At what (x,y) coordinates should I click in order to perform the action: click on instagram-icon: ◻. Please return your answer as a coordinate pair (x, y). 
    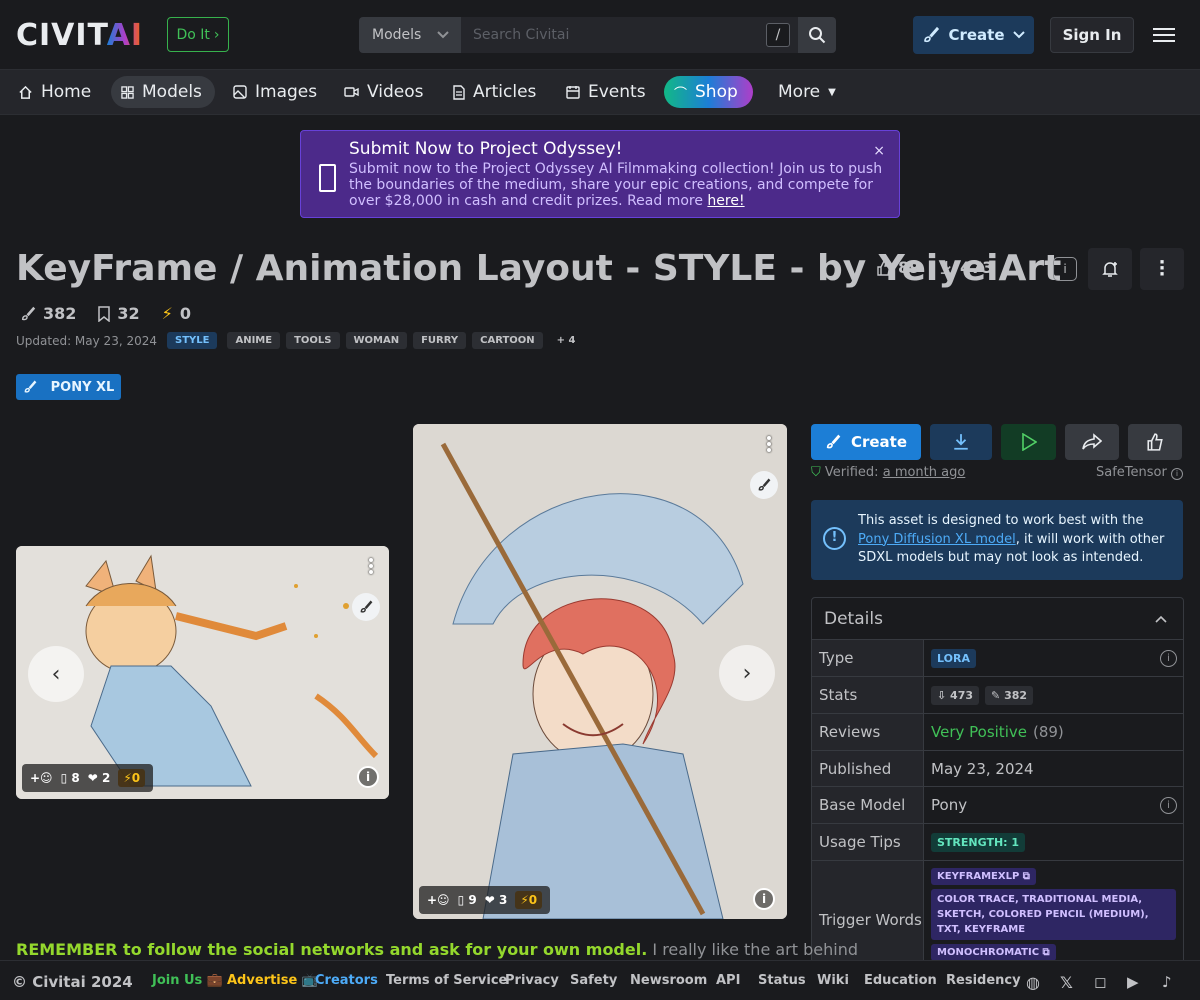
    Looking at the image, I should click on (1100, 982).